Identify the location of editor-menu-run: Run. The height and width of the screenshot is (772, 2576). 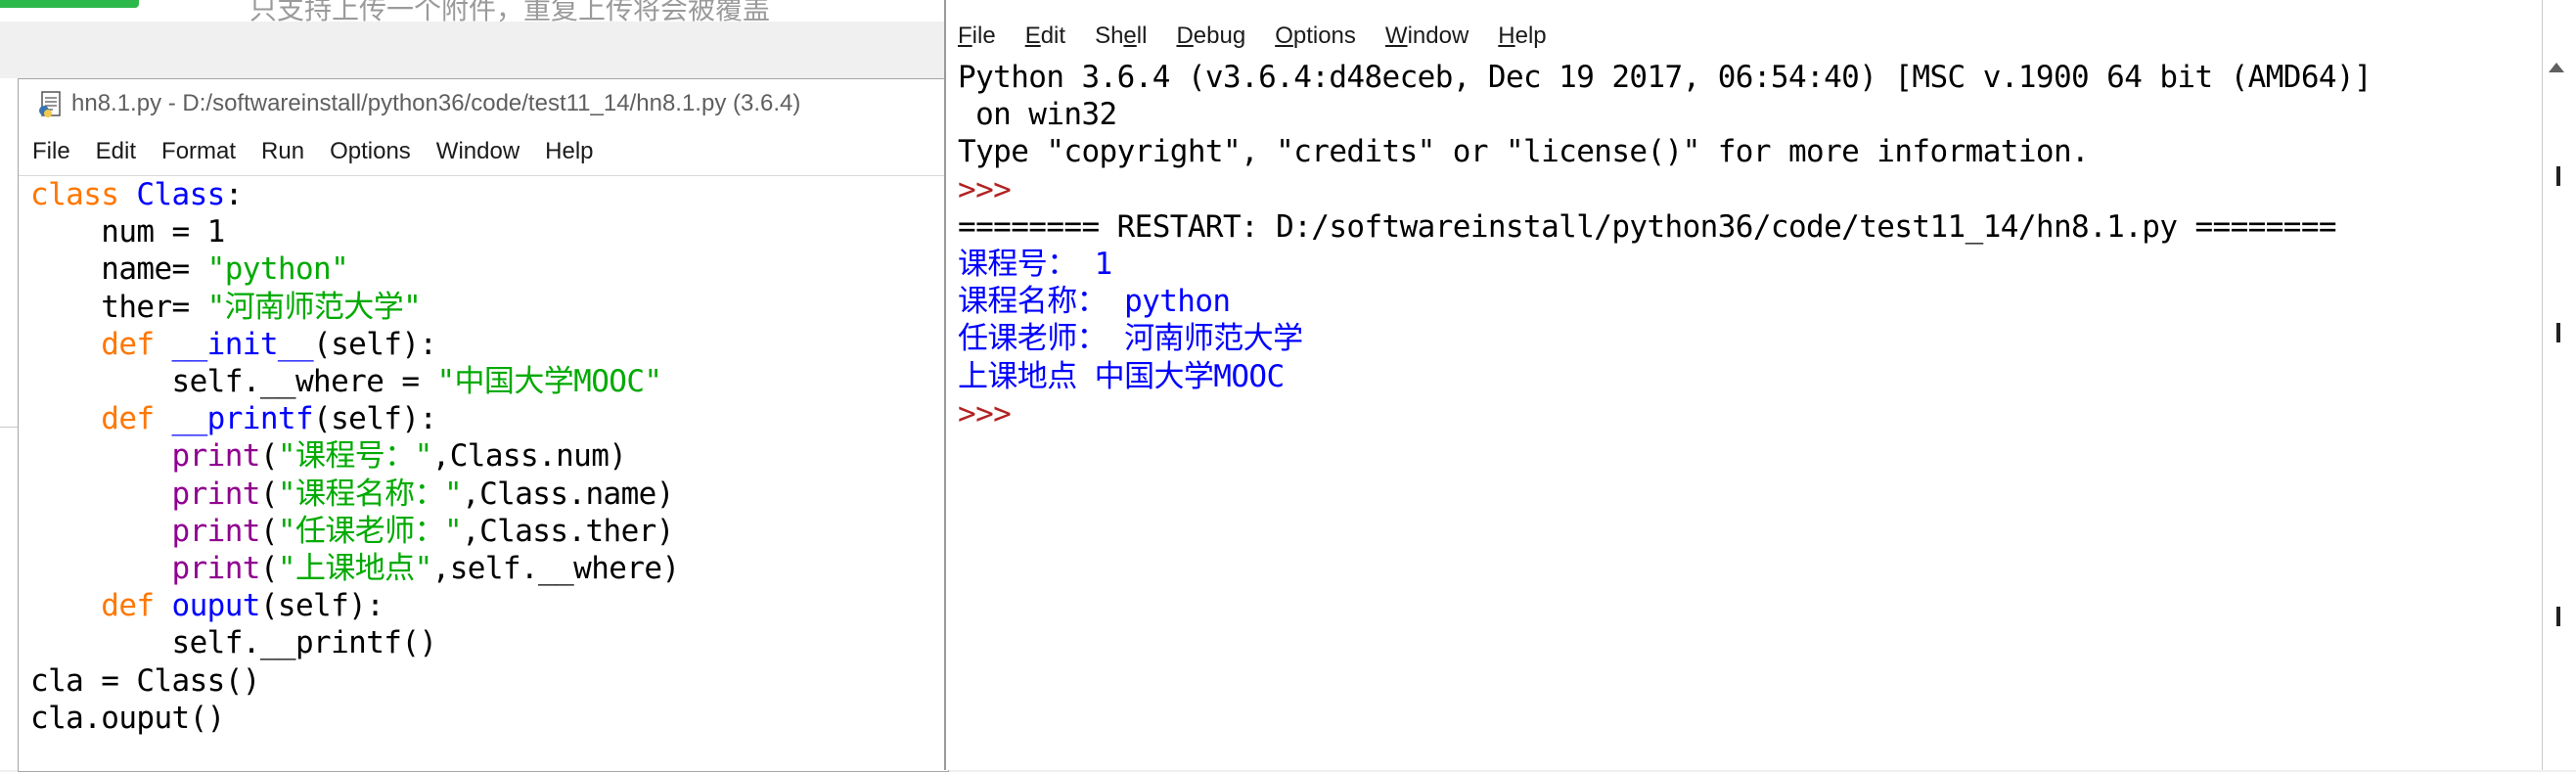
(282, 151).